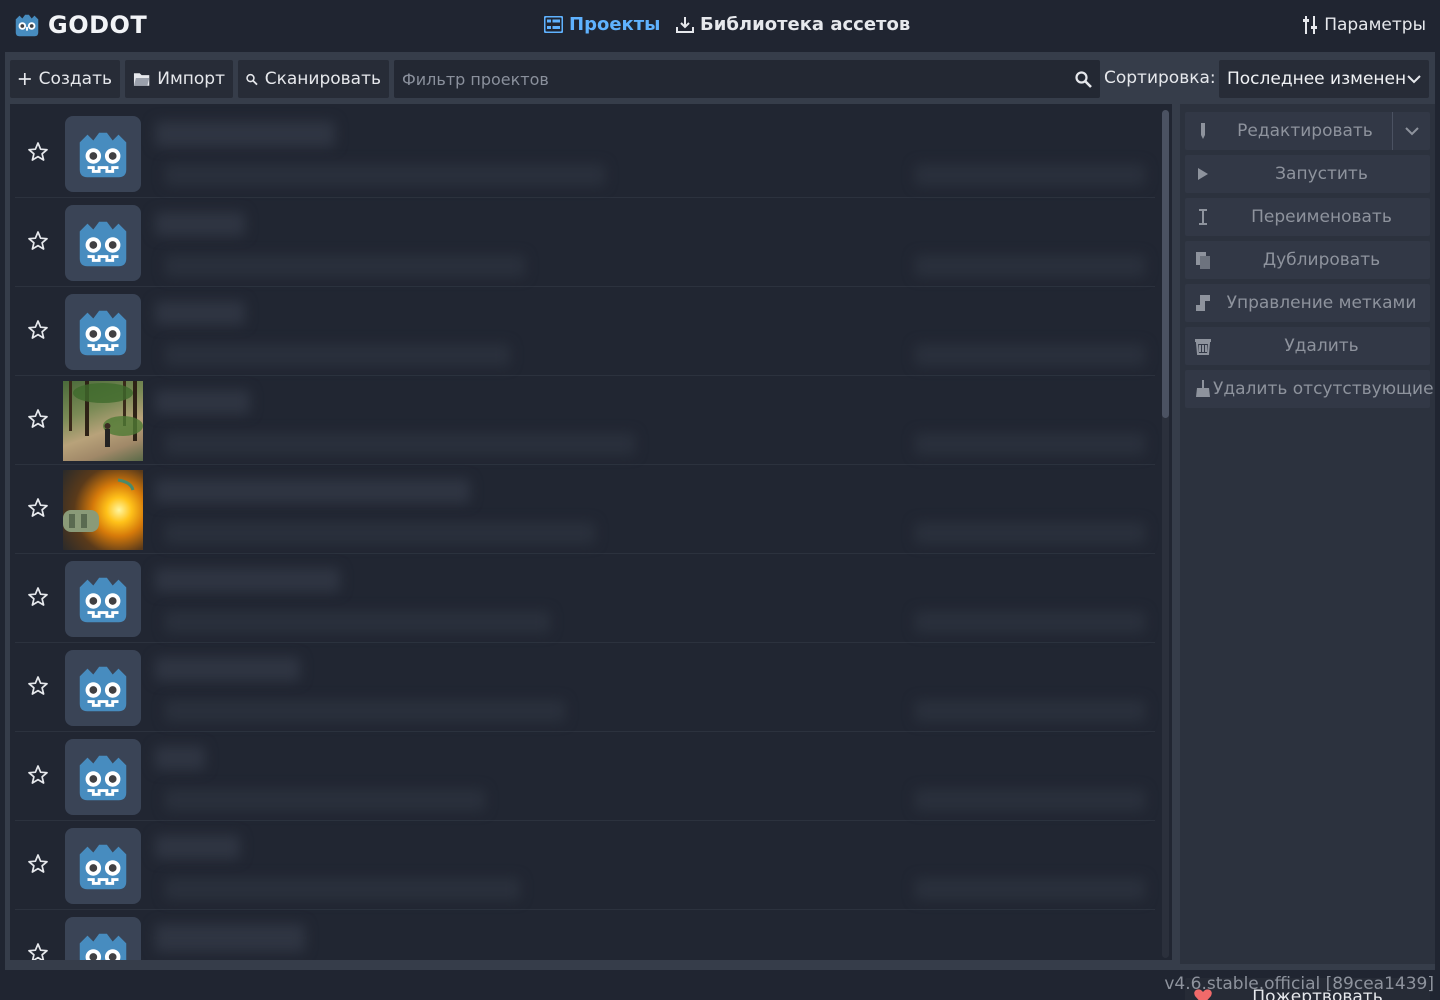 The image size is (1440, 1000). What do you see at coordinates (1203, 303) in the screenshot?
I see `tag-icon` at bounding box center [1203, 303].